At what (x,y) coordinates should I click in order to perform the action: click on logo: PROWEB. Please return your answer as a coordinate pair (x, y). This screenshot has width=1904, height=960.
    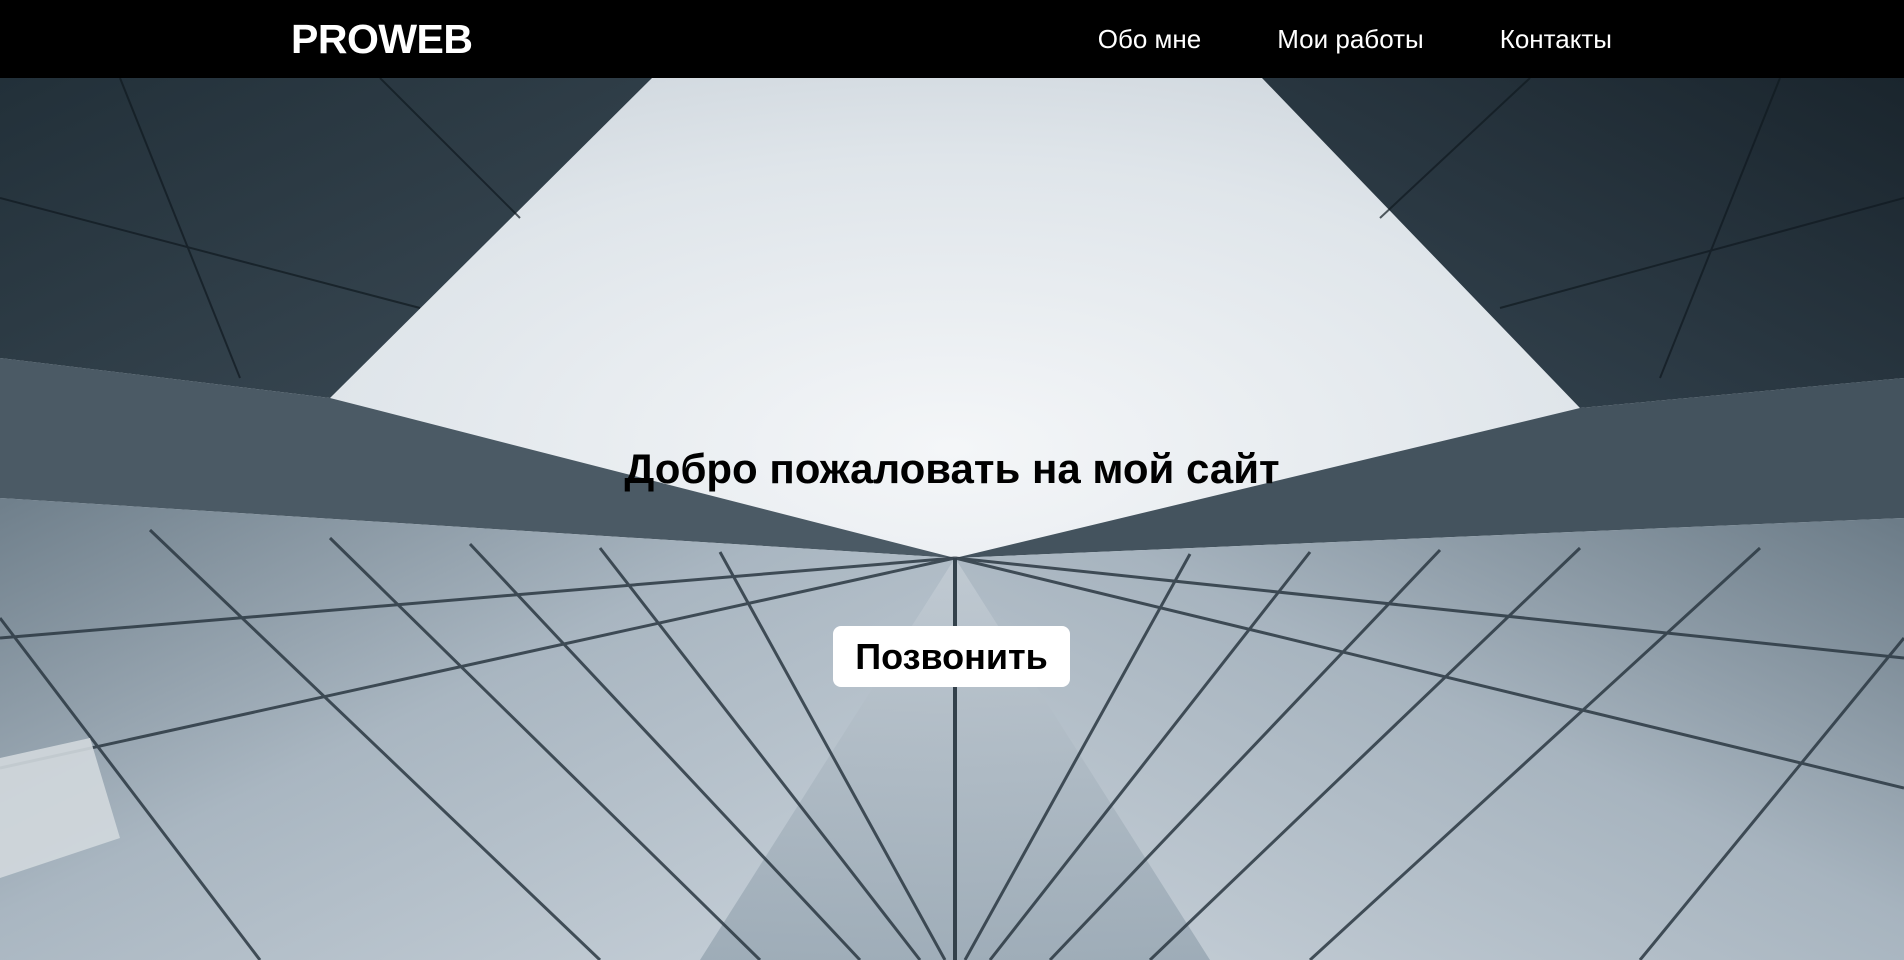
    Looking at the image, I should click on (382, 39).